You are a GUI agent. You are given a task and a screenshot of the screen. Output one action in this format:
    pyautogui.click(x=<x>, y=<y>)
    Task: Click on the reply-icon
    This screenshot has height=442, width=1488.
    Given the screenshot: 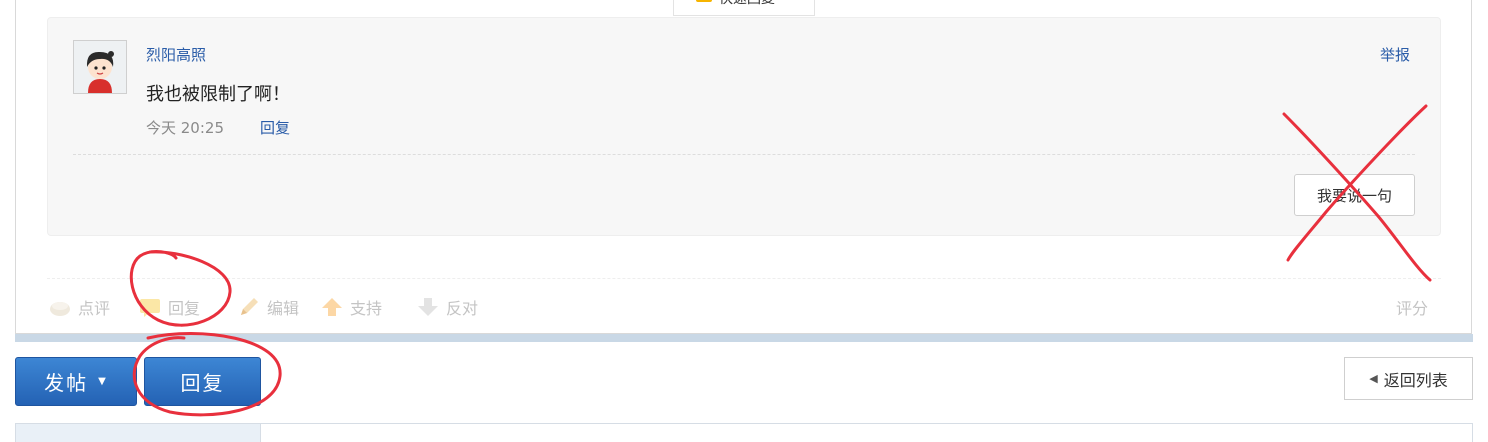 What is the action you would take?
    pyautogui.click(x=704, y=1)
    